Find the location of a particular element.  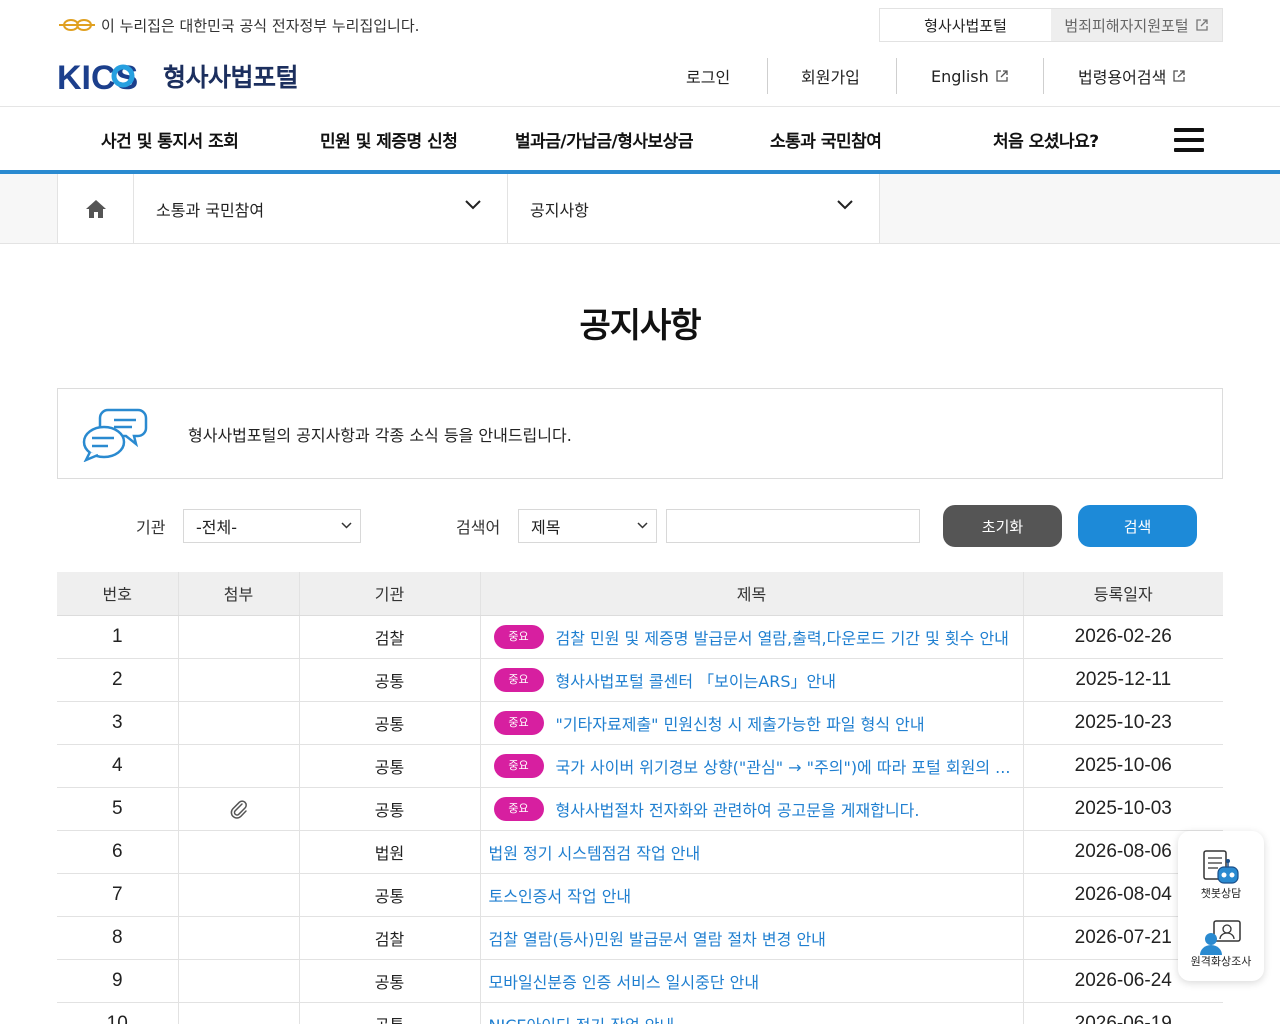

paperclip-icon is located at coordinates (239, 809).